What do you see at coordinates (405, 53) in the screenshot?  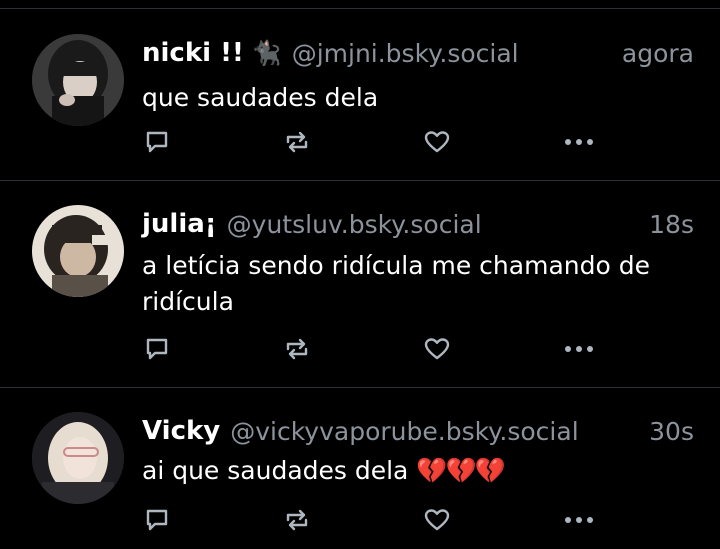 I see `user-handle: @jmjni.bsky.social` at bounding box center [405, 53].